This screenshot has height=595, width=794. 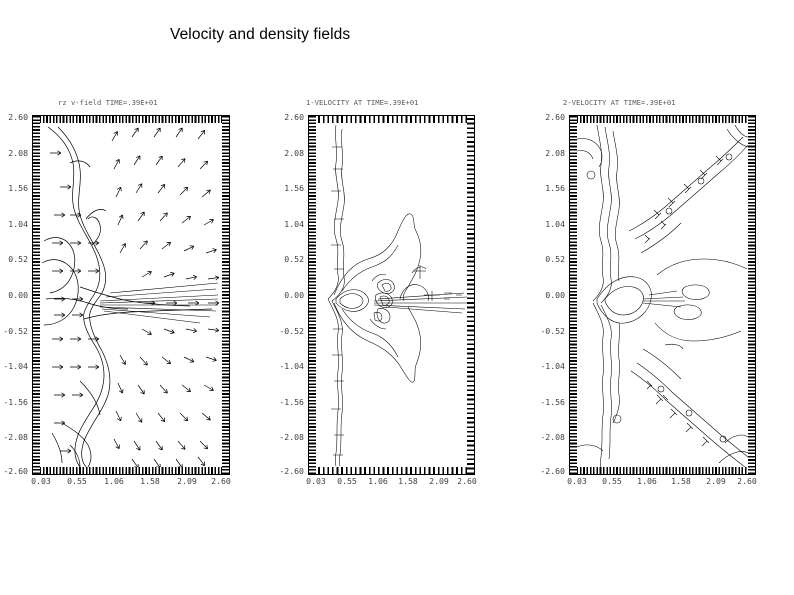 I want to click on plot-title-velocity-component-1: 1-VELOCITY AT TIME=.39E+01, so click(x=362, y=102).